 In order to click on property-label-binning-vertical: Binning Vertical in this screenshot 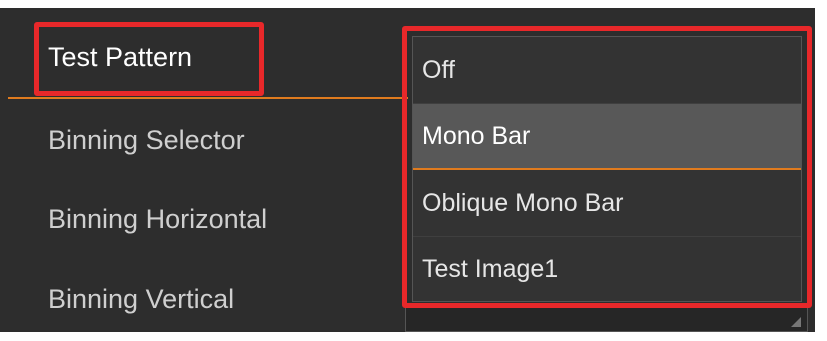, I will do `click(141, 299)`.